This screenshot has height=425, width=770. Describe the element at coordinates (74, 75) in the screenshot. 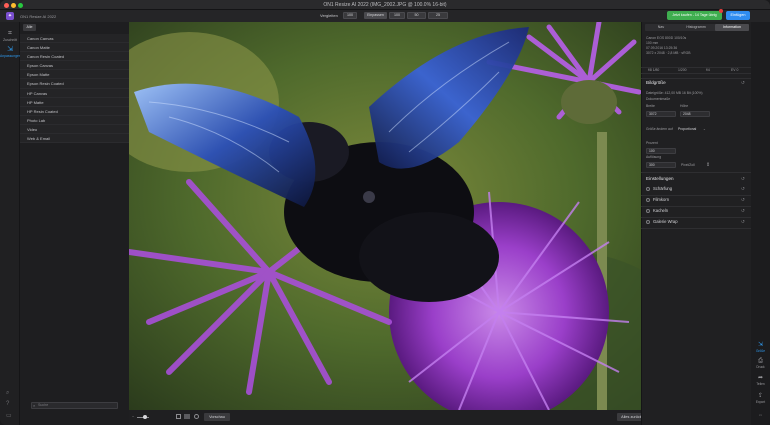

I see `preset-item: Epson Matte` at that location.